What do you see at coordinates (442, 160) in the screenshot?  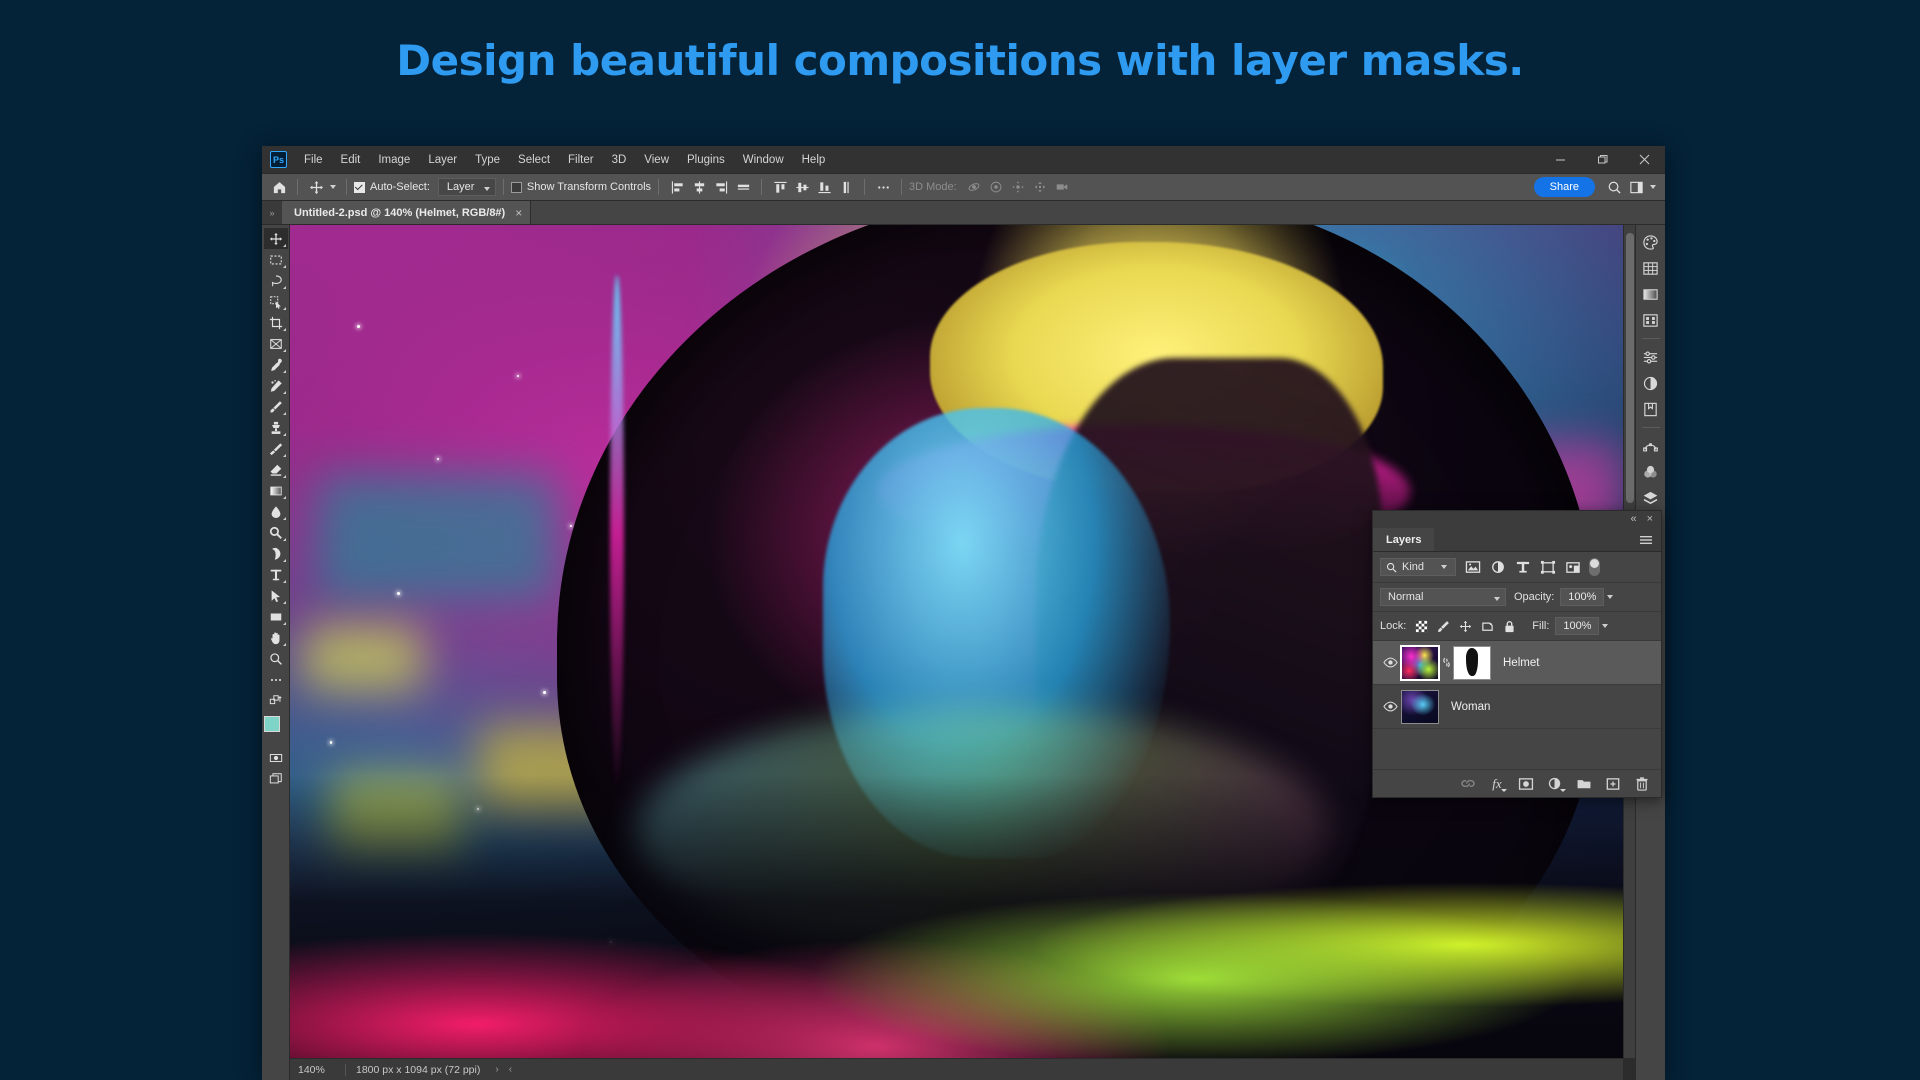 I see `menu-layer: Layer` at bounding box center [442, 160].